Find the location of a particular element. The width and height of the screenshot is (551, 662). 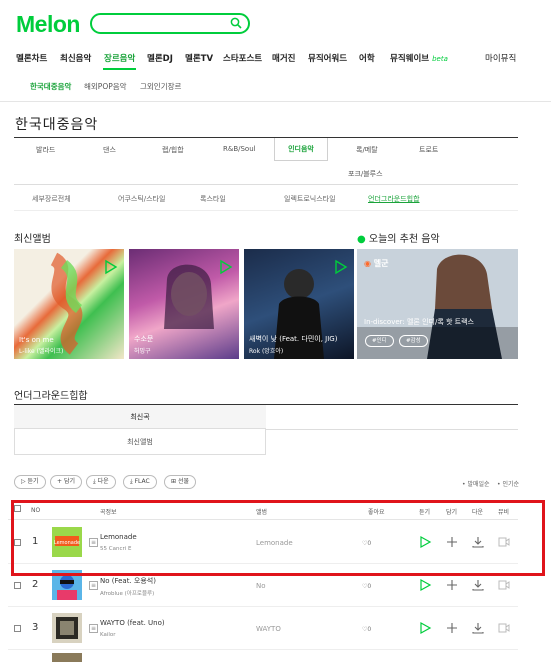

recommend-desc: In-discover: 멜론 인디/록 핫 트랙스 is located at coordinates (419, 322).